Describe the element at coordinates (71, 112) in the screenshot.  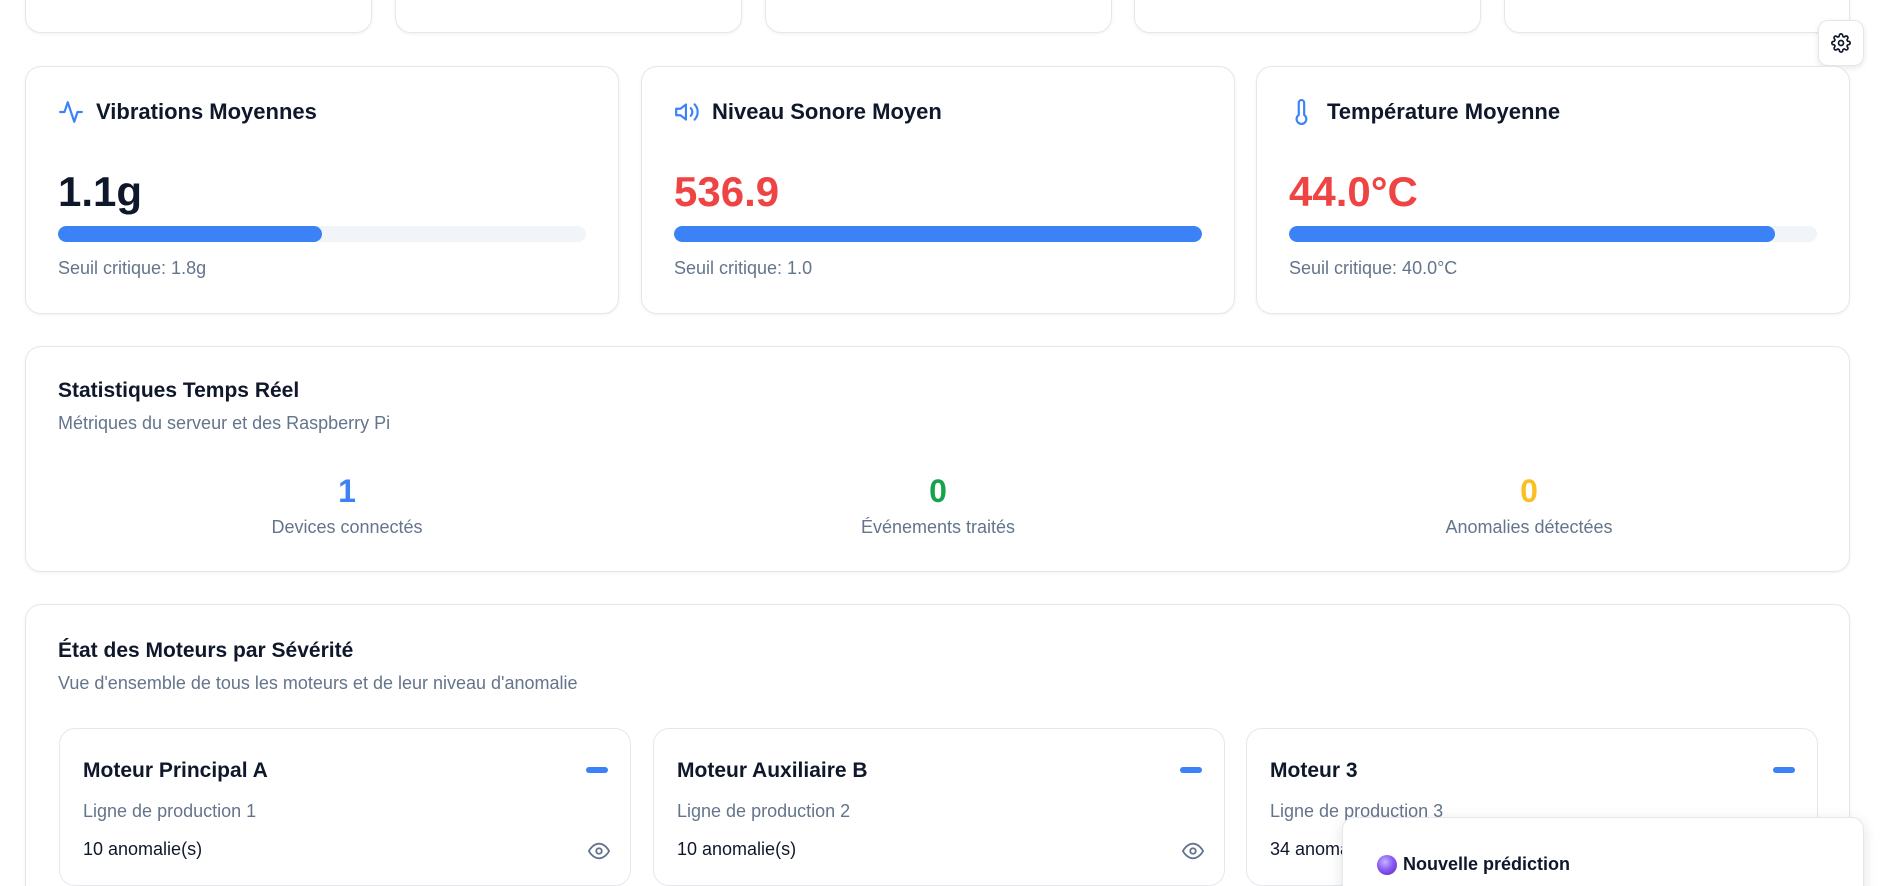
I see `activity-icon` at that location.